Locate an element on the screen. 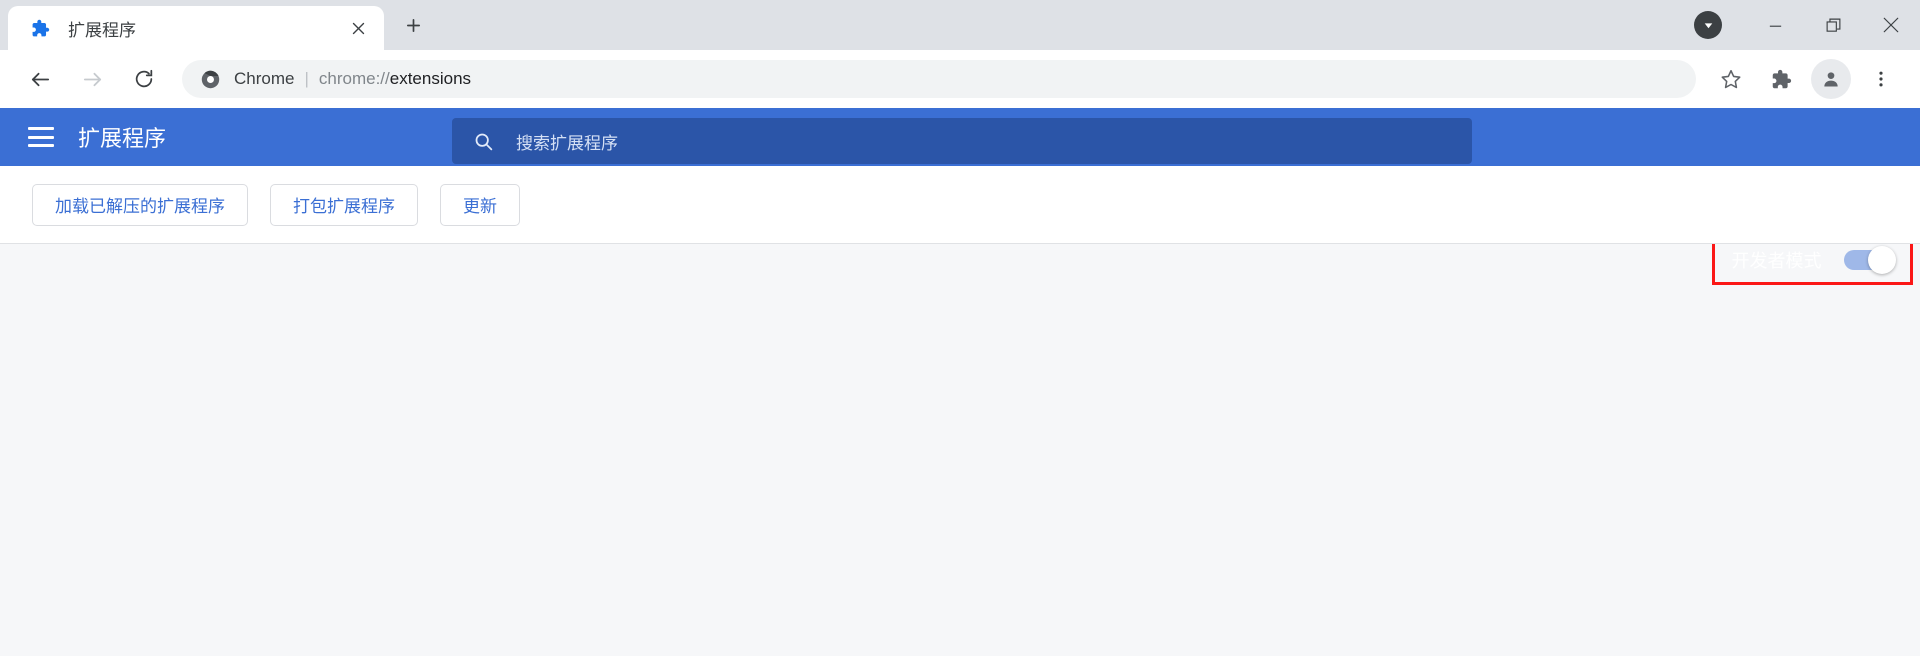 The width and height of the screenshot is (1920, 656). search-placeholder: 搜索扩展程序 is located at coordinates (567, 143).